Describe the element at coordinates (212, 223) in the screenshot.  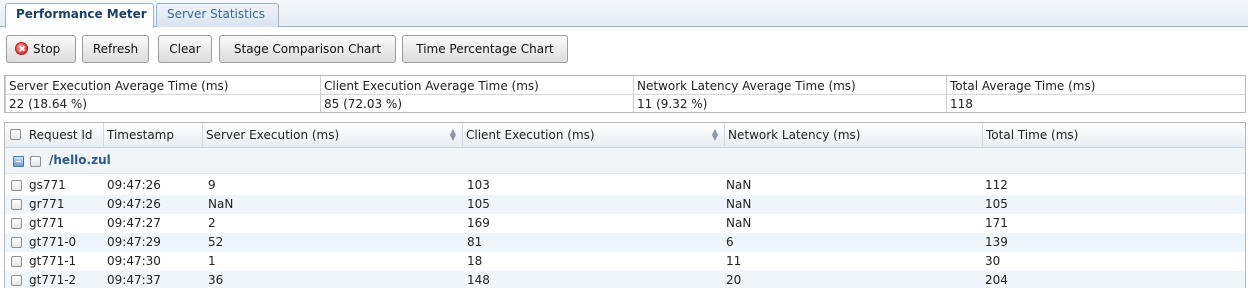
I see `table-cell: 2` at that location.